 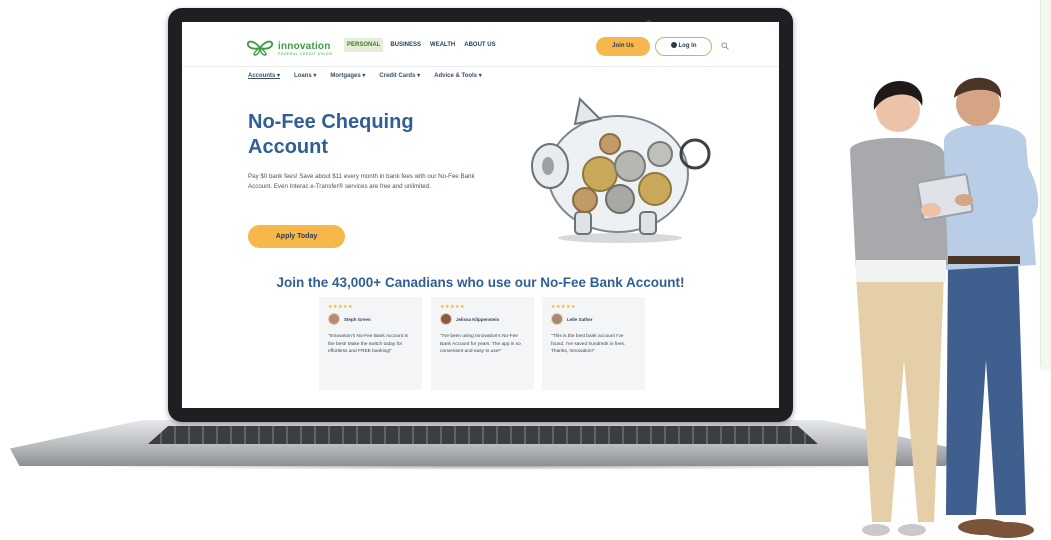 I want to click on header-divider, so click(x=480, y=66).